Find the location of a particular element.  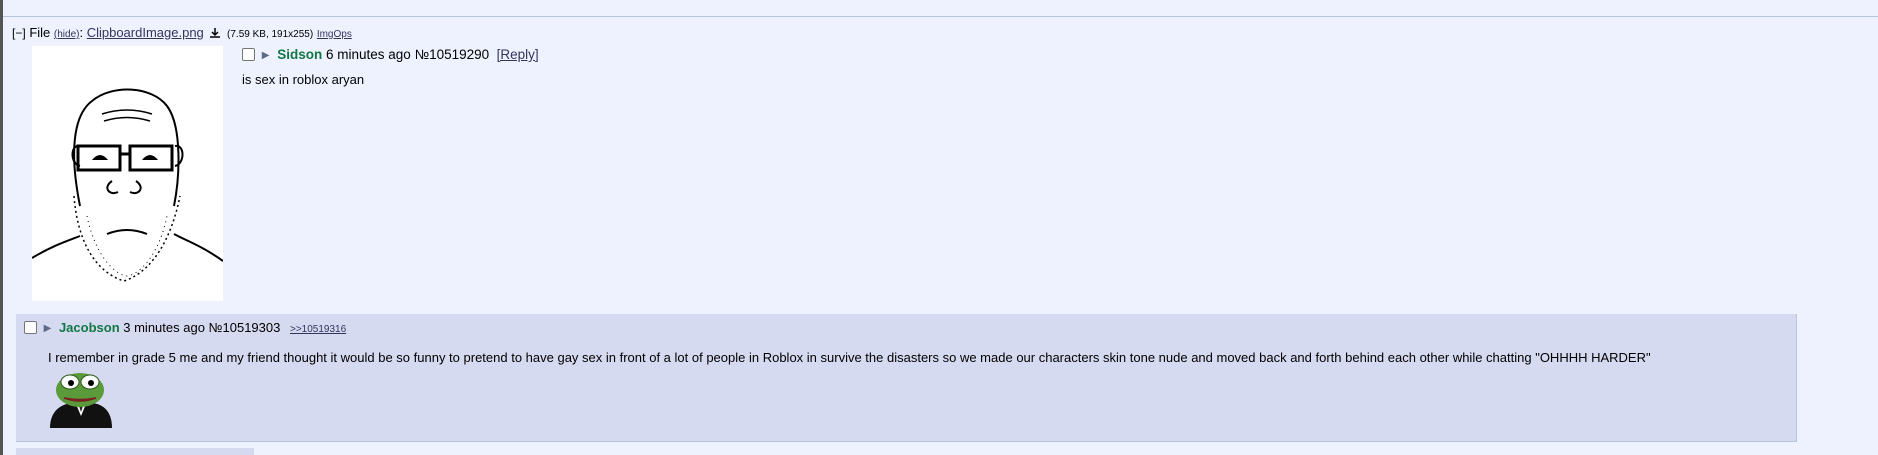

reply-post-number: №10519303 is located at coordinates (245, 327).